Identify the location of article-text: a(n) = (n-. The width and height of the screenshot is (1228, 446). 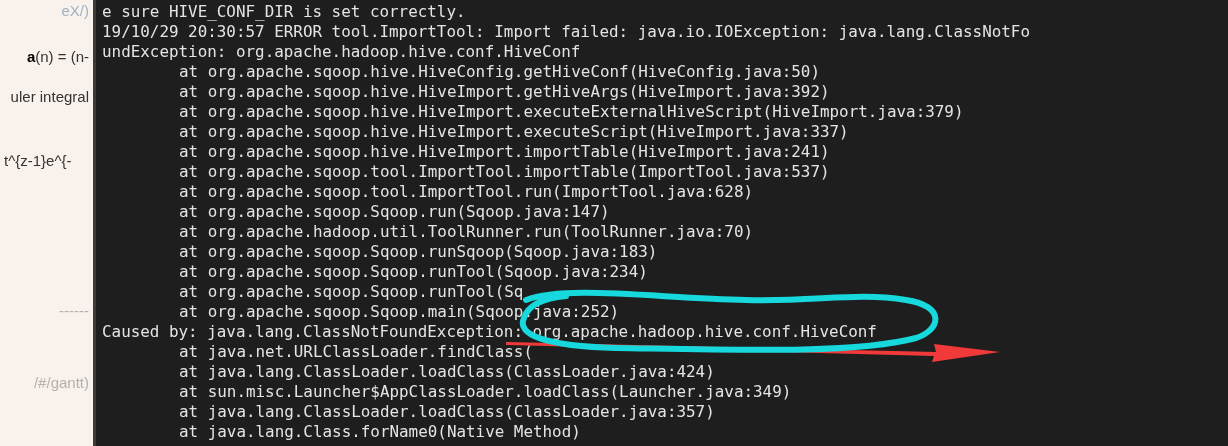
(57, 56).